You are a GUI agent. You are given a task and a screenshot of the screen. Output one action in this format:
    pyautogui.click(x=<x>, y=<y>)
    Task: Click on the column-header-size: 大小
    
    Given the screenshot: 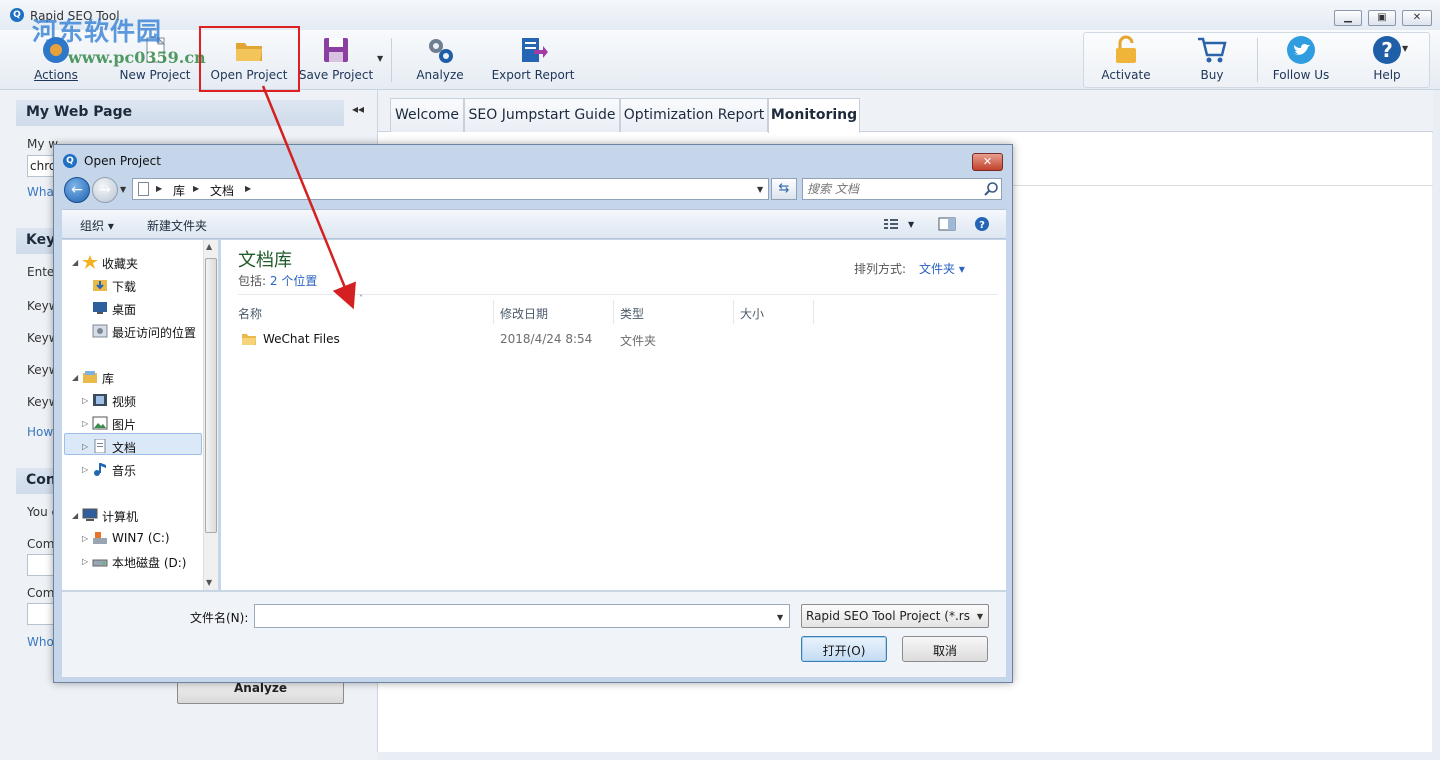 What is the action you would take?
    pyautogui.click(x=774, y=312)
    